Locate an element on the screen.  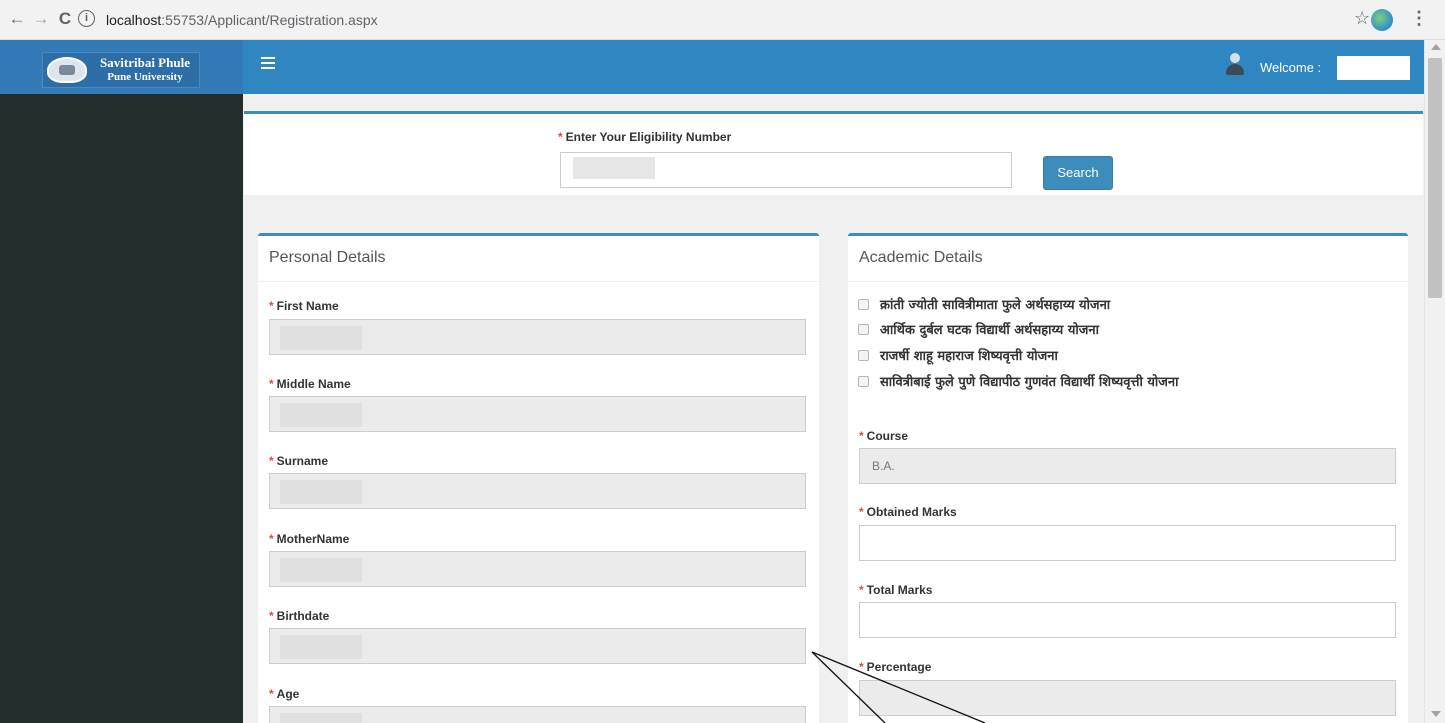
scroll-up-icon is located at coordinates (1436, 47).